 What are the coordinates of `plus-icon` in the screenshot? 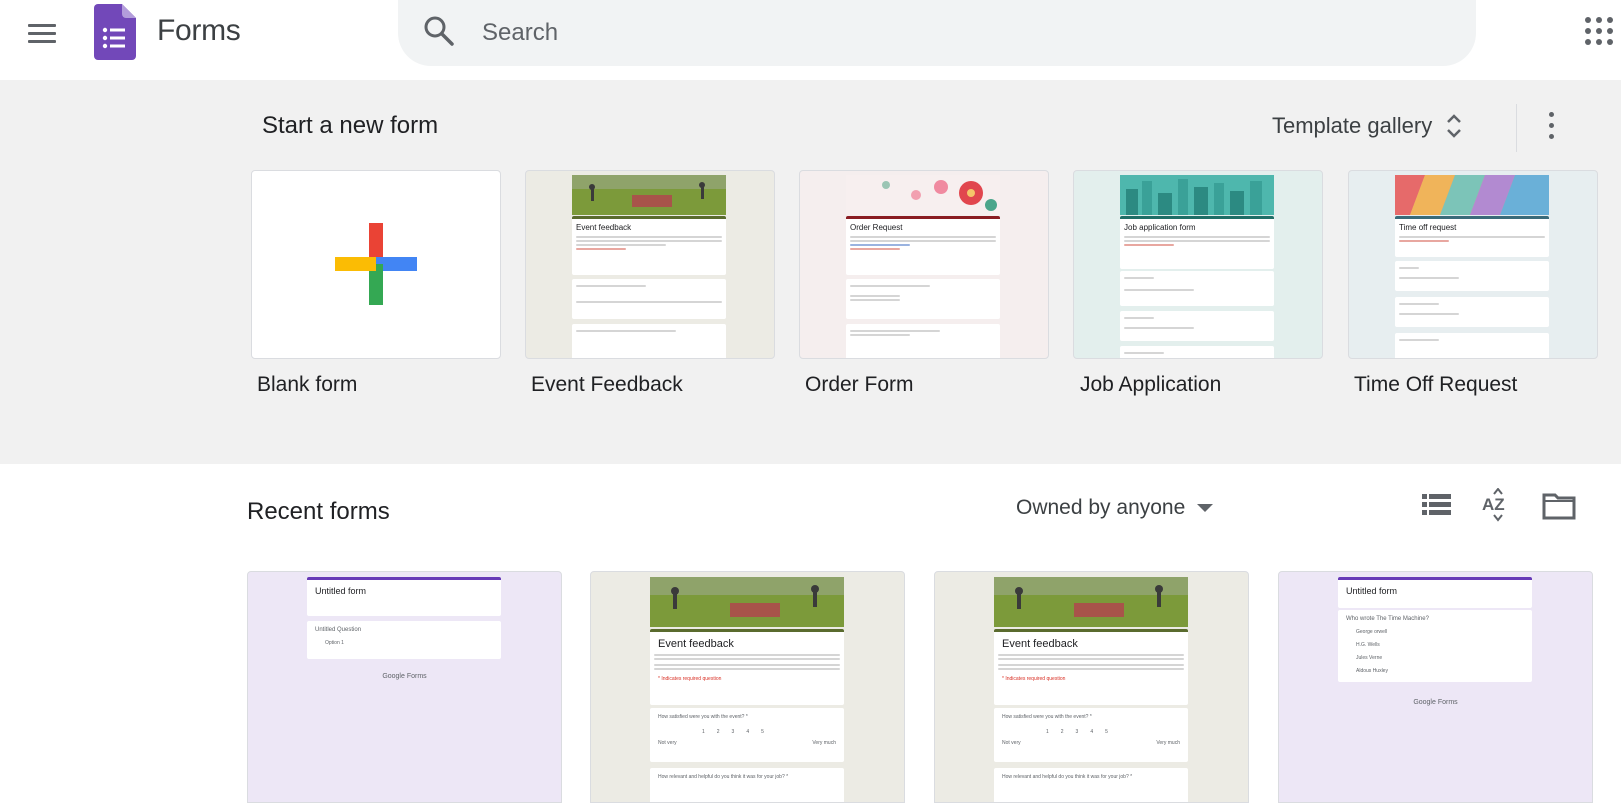 It's located at (376, 264).